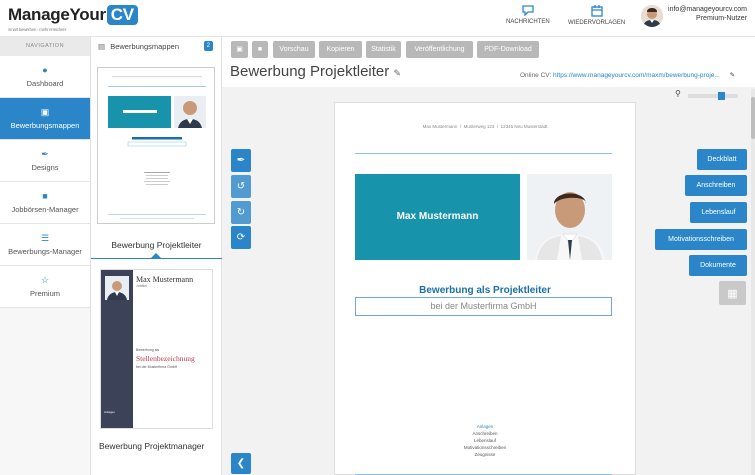  What do you see at coordinates (753, 118) in the screenshot?
I see `scrollbar-thumb` at bounding box center [753, 118].